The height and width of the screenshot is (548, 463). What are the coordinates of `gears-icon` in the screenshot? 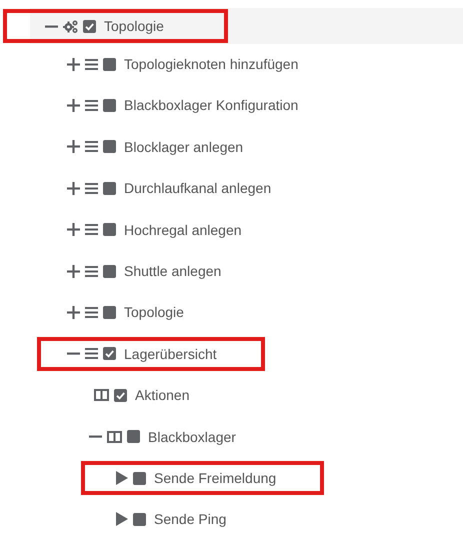 It's located at (70, 26).